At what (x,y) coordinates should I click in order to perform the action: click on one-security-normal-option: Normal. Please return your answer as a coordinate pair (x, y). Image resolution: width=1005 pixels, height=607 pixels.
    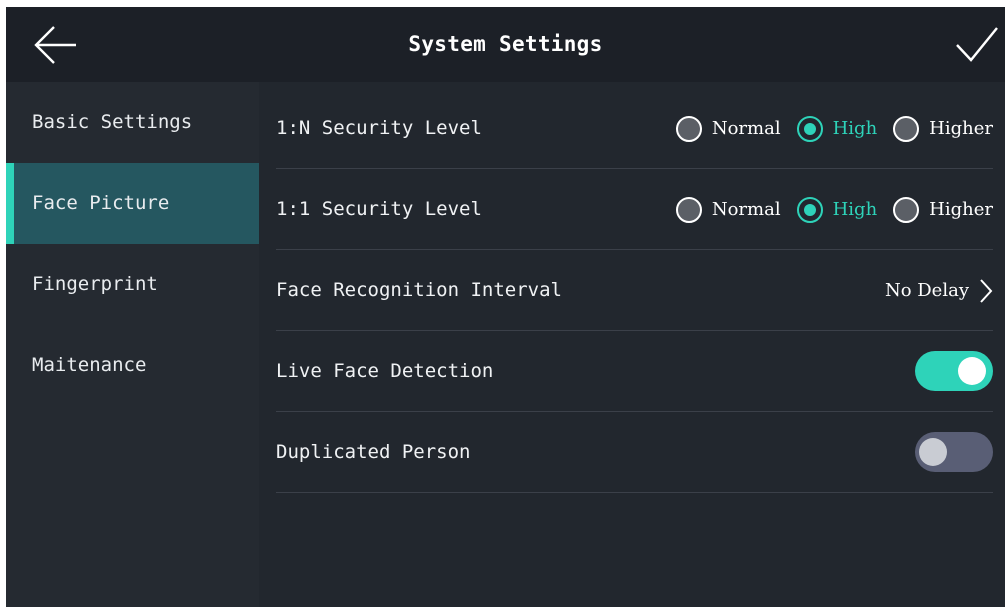
    Looking at the image, I should click on (728, 209).